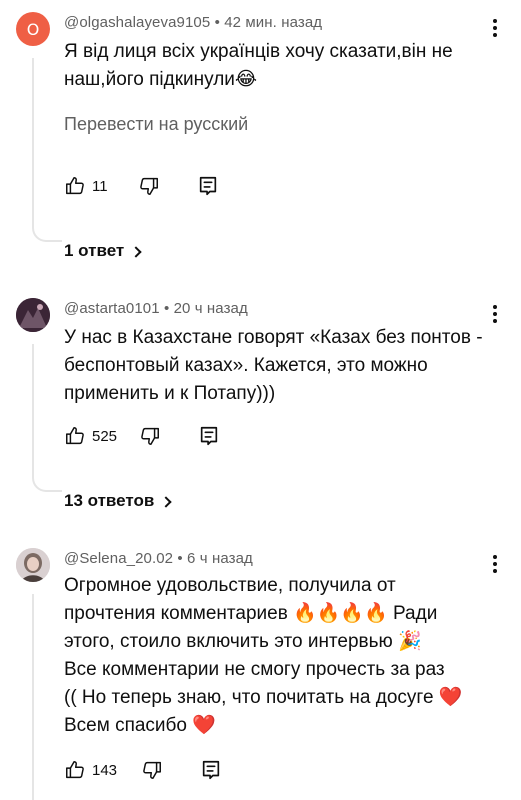 The image size is (521, 800). Describe the element at coordinates (105, 436) in the screenshot. I see `like-count: 525` at that location.